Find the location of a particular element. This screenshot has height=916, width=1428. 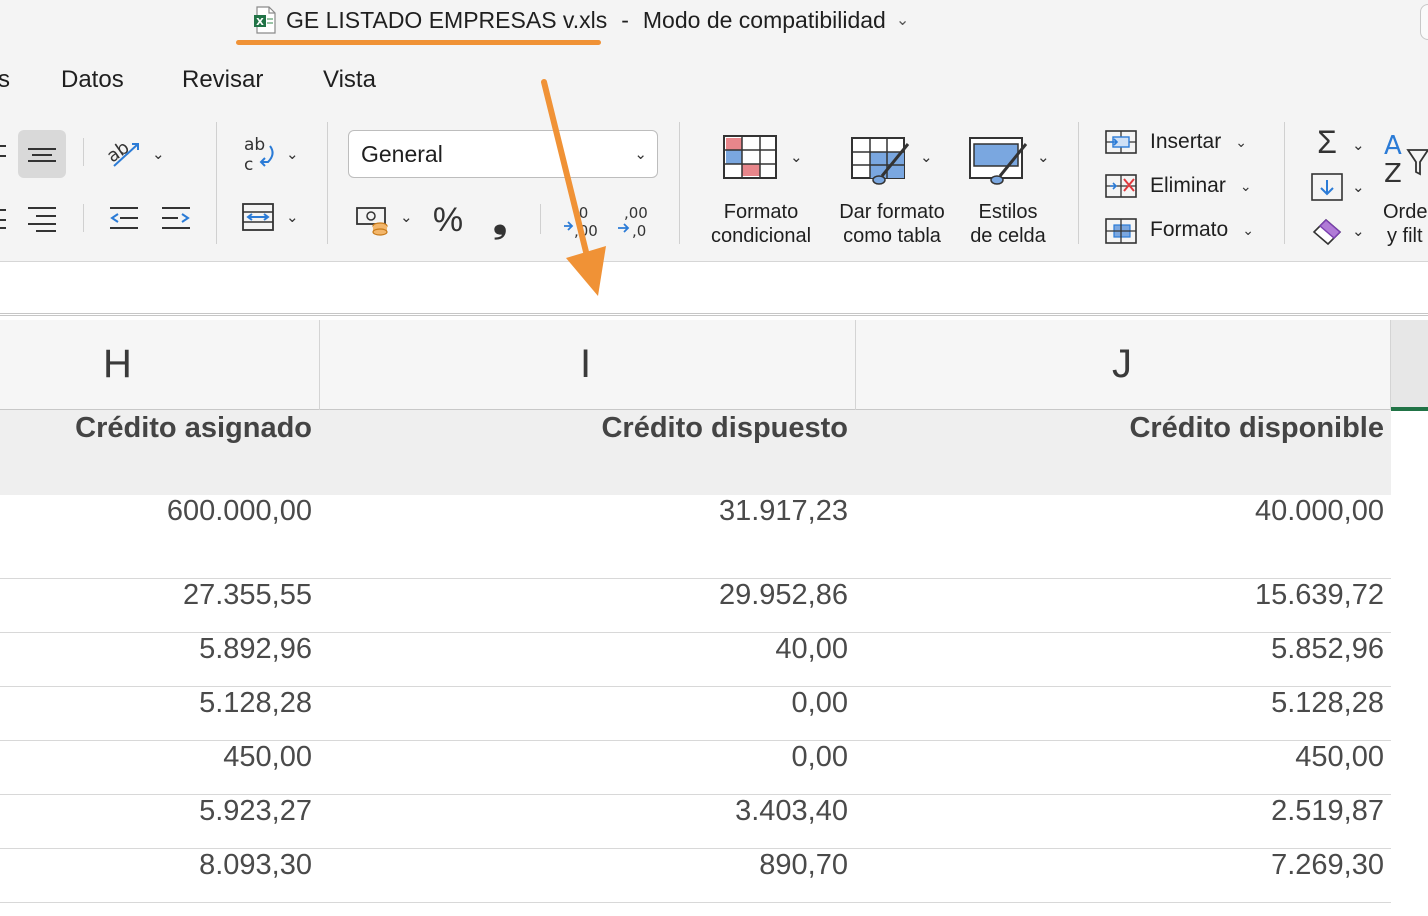

format-cells-icon is located at coordinates (1121, 231).